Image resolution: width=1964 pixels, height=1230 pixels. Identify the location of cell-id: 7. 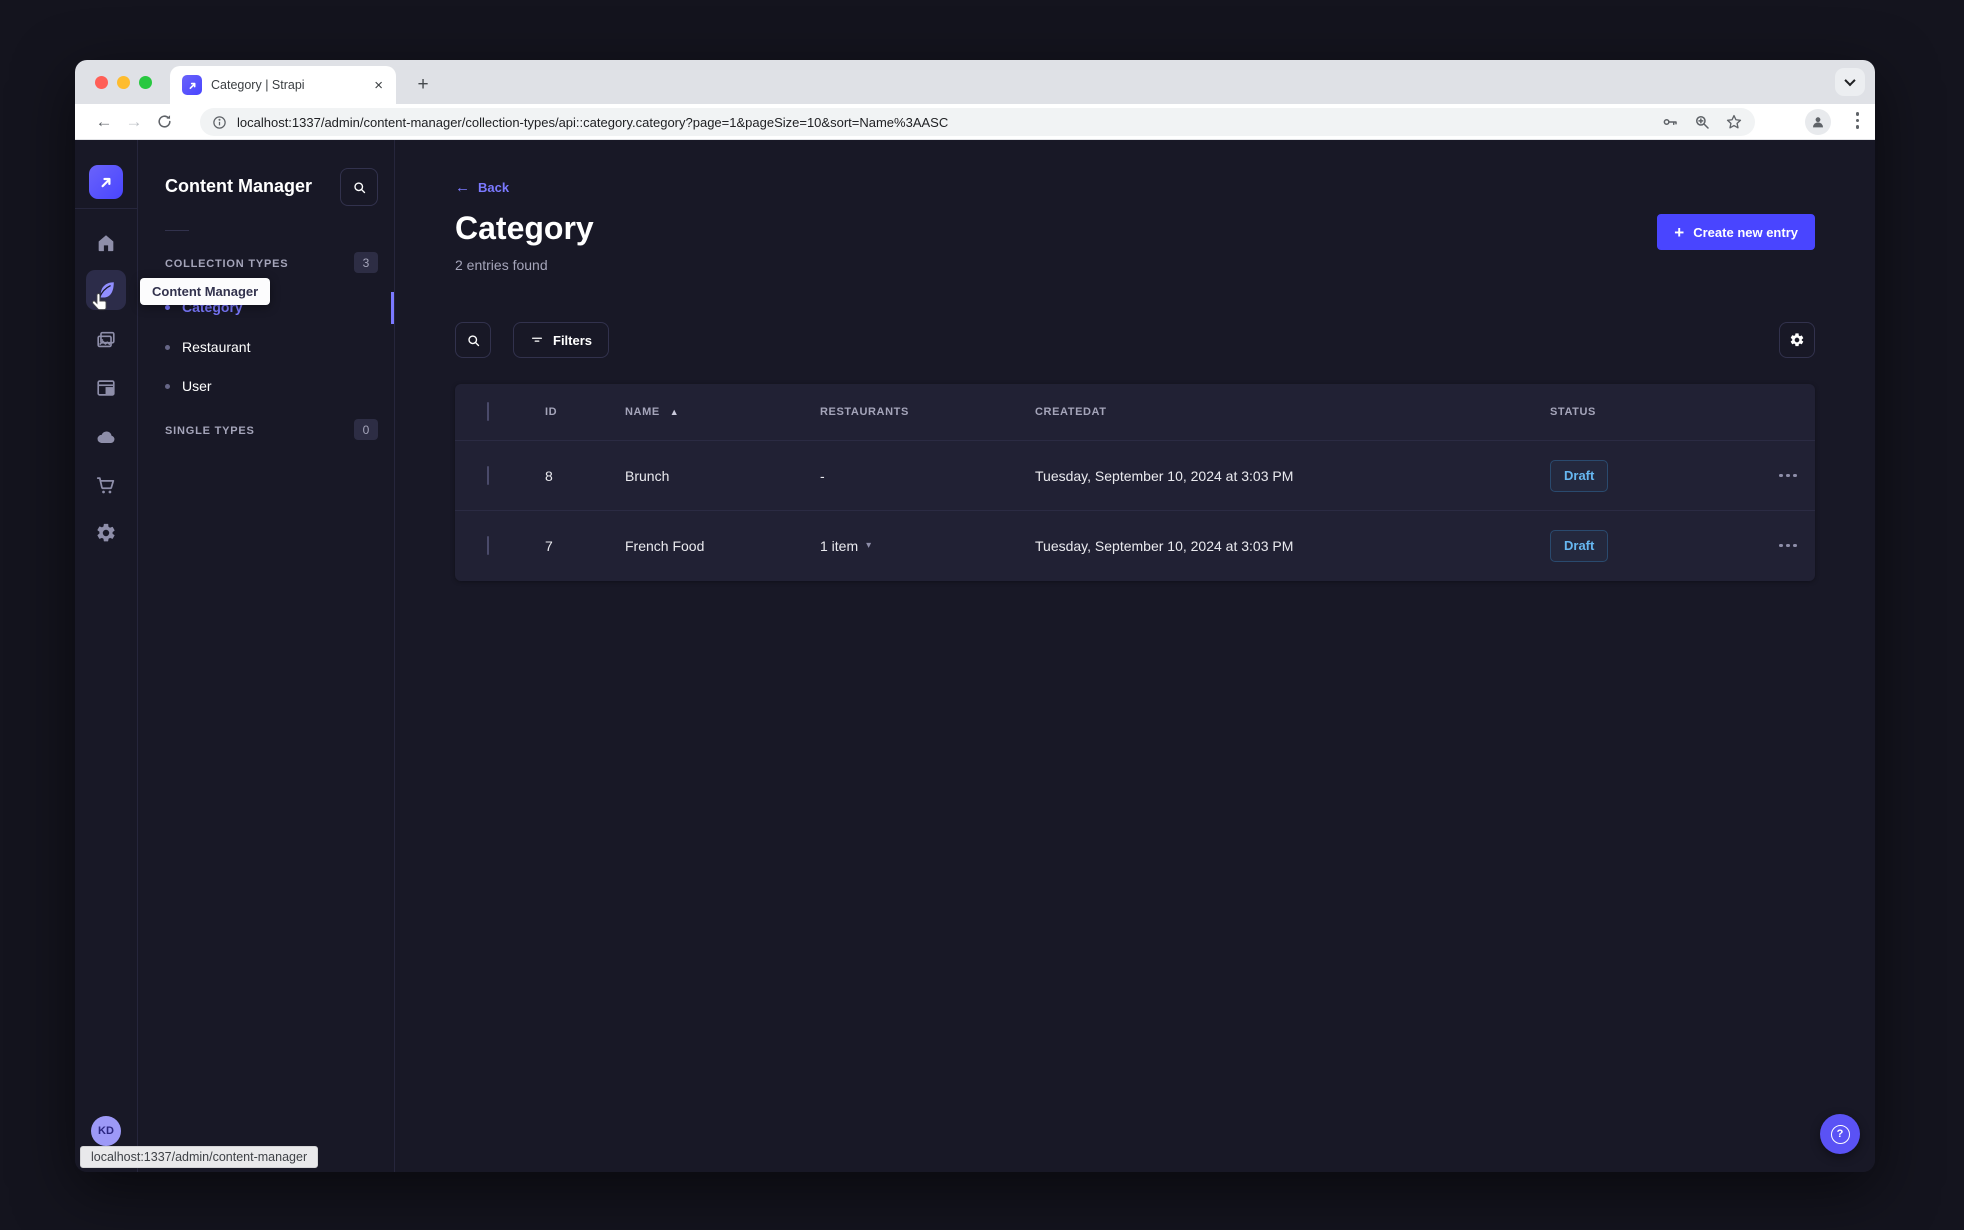
(549, 545).